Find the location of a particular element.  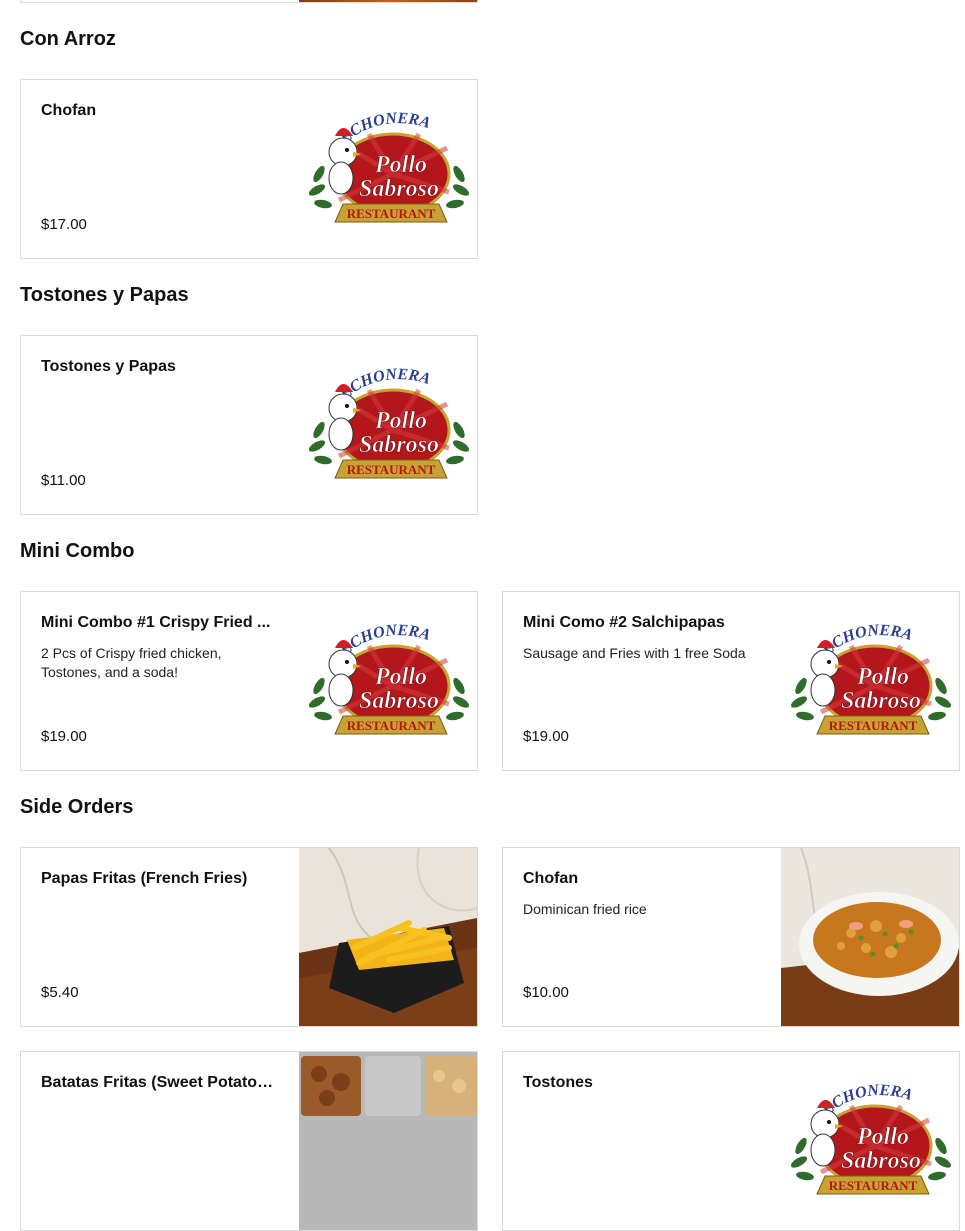

item-name: Papas Fritas (French Fries) is located at coordinates (144, 878).